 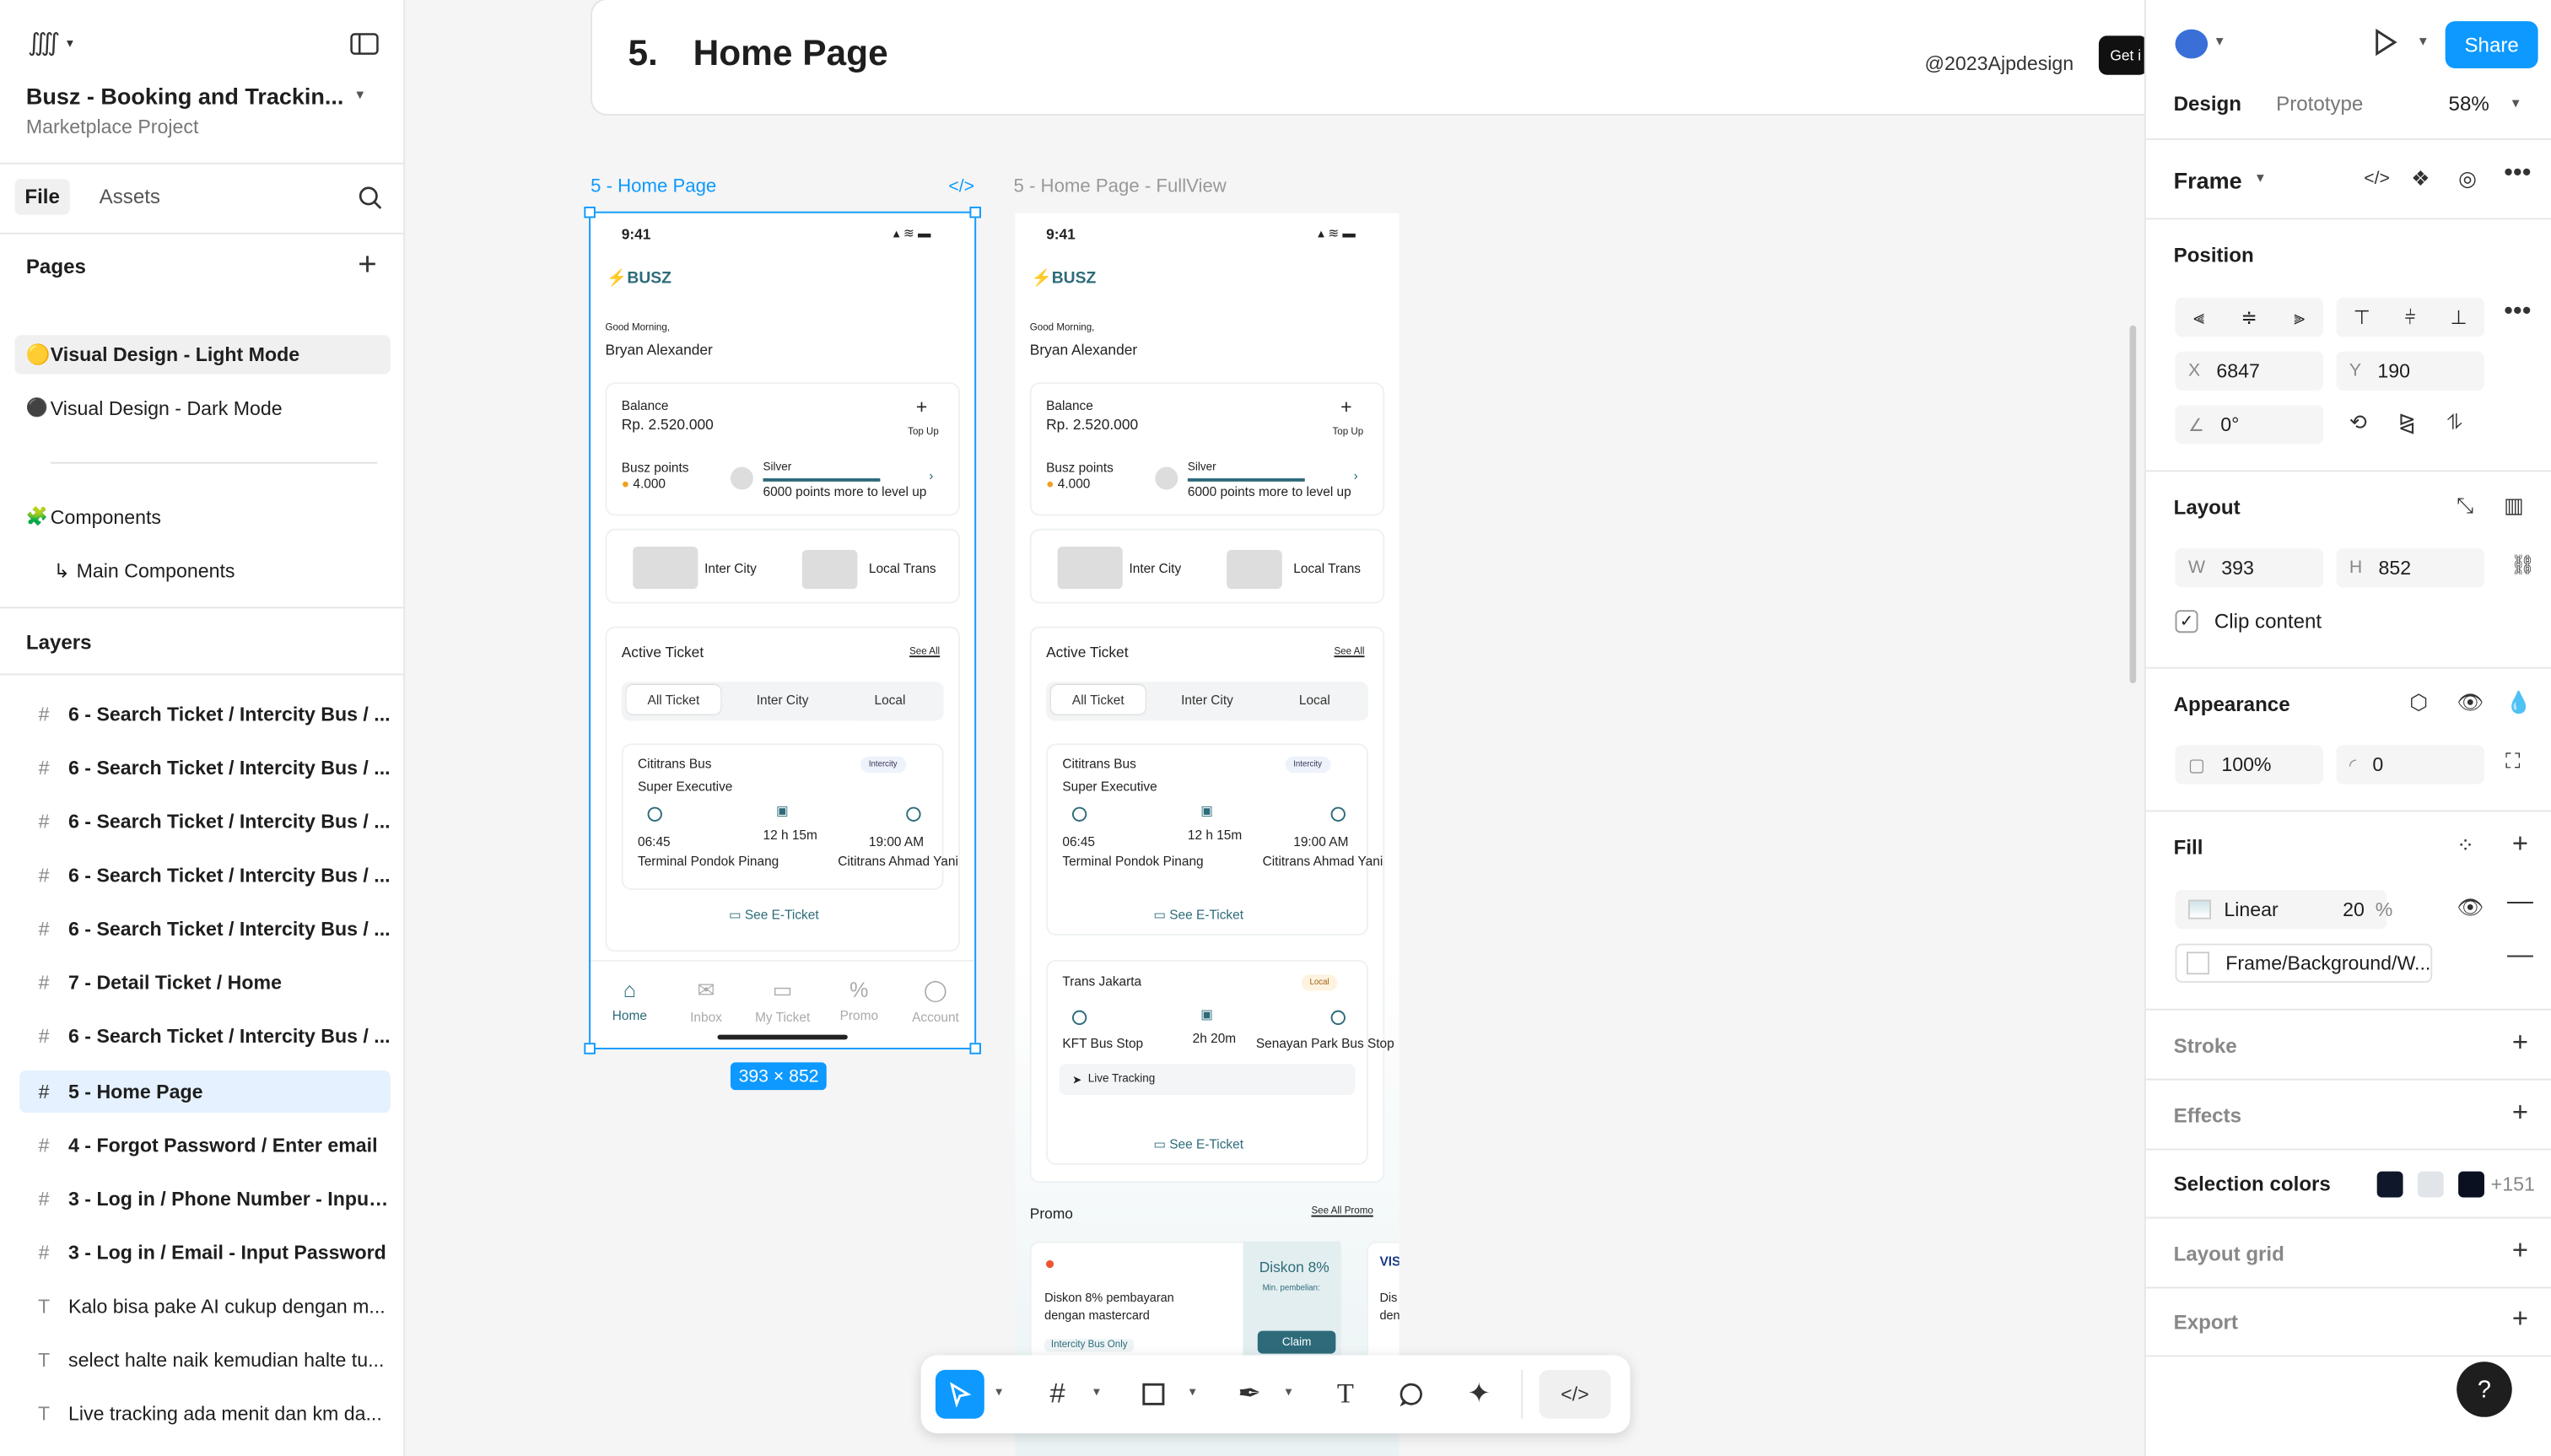 What do you see at coordinates (2410, 567) in the screenshot?
I see `height-field: H 852` at bounding box center [2410, 567].